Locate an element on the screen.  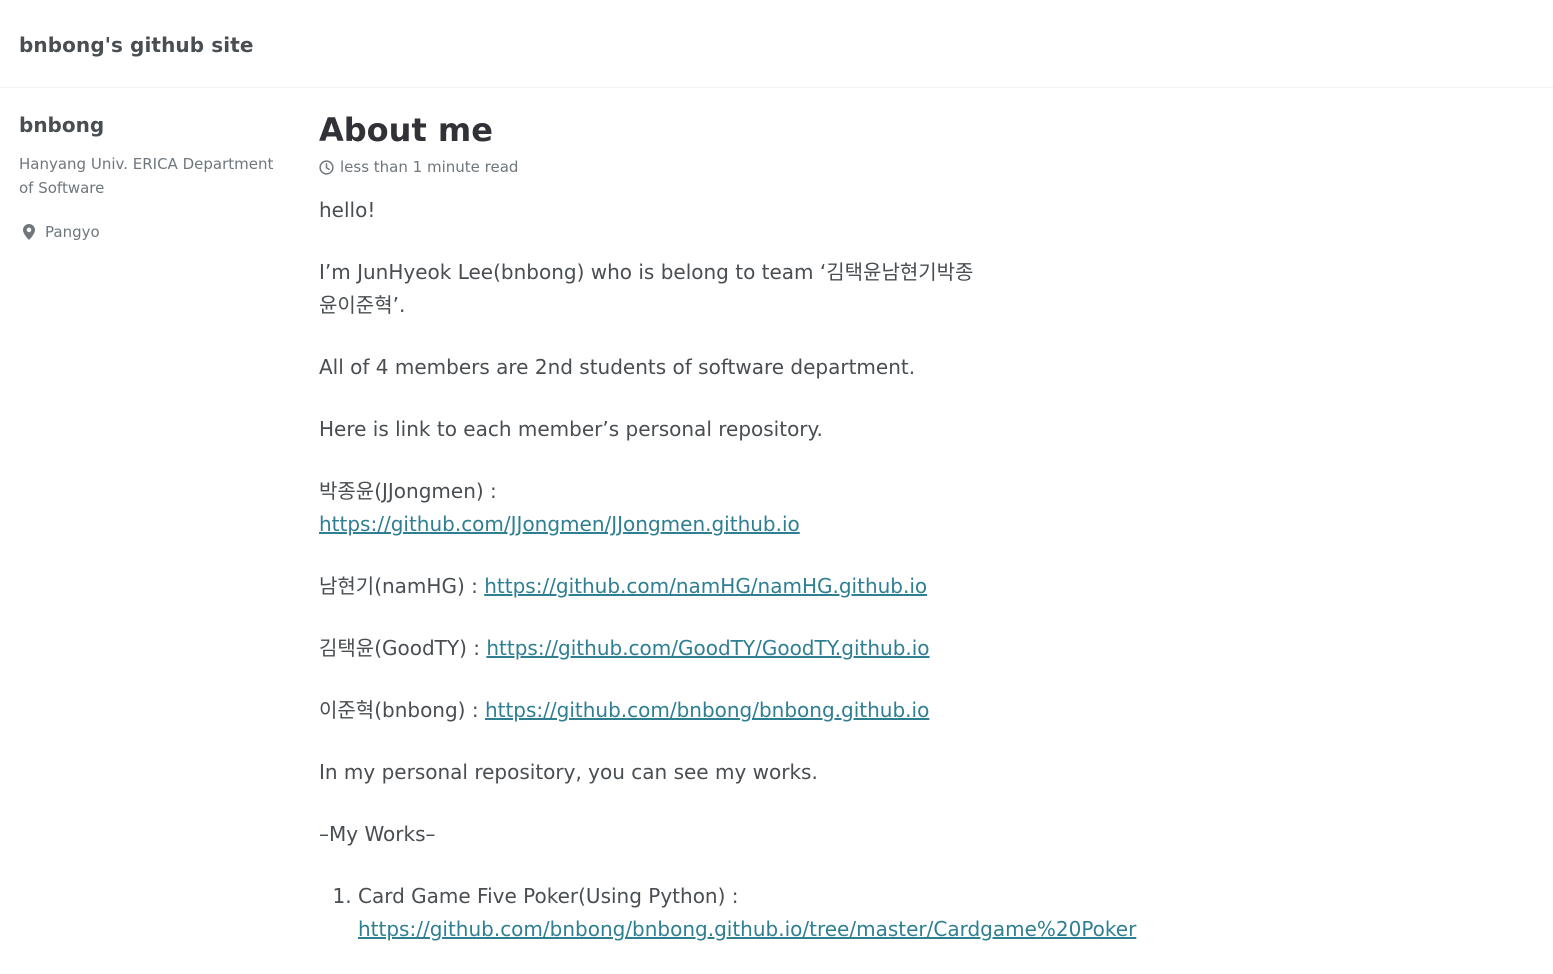
member-label: 남현기(namHG) : is located at coordinates (402, 586).